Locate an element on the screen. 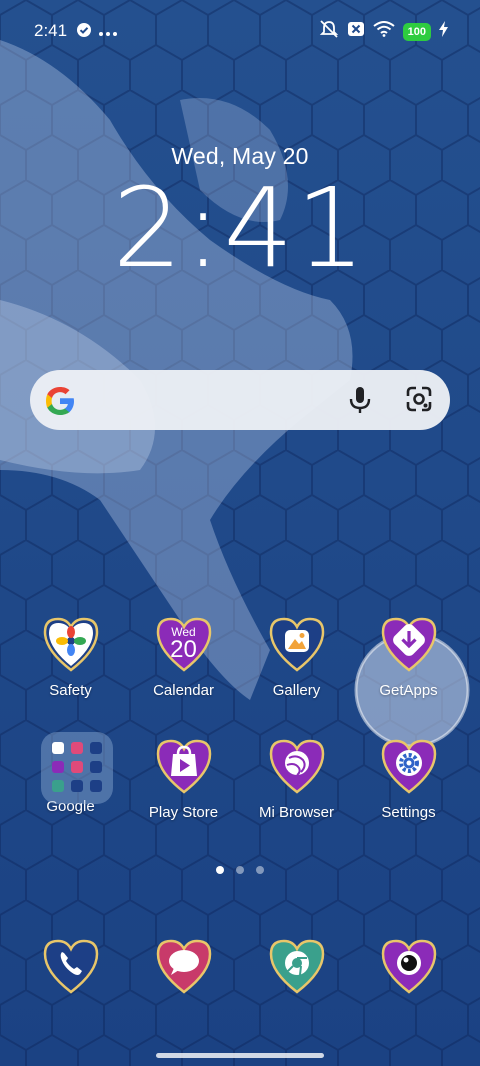 This screenshot has width=480, height=1066. status-time: 2:41 is located at coordinates (51, 30).